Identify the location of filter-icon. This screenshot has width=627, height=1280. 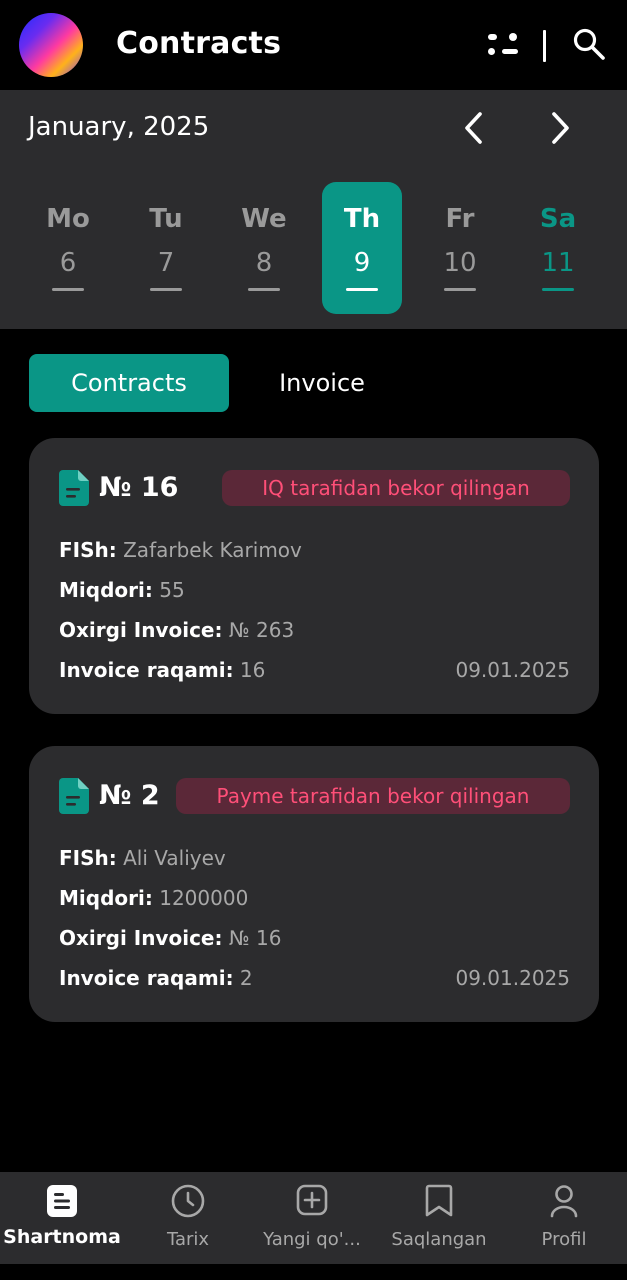
(503, 45).